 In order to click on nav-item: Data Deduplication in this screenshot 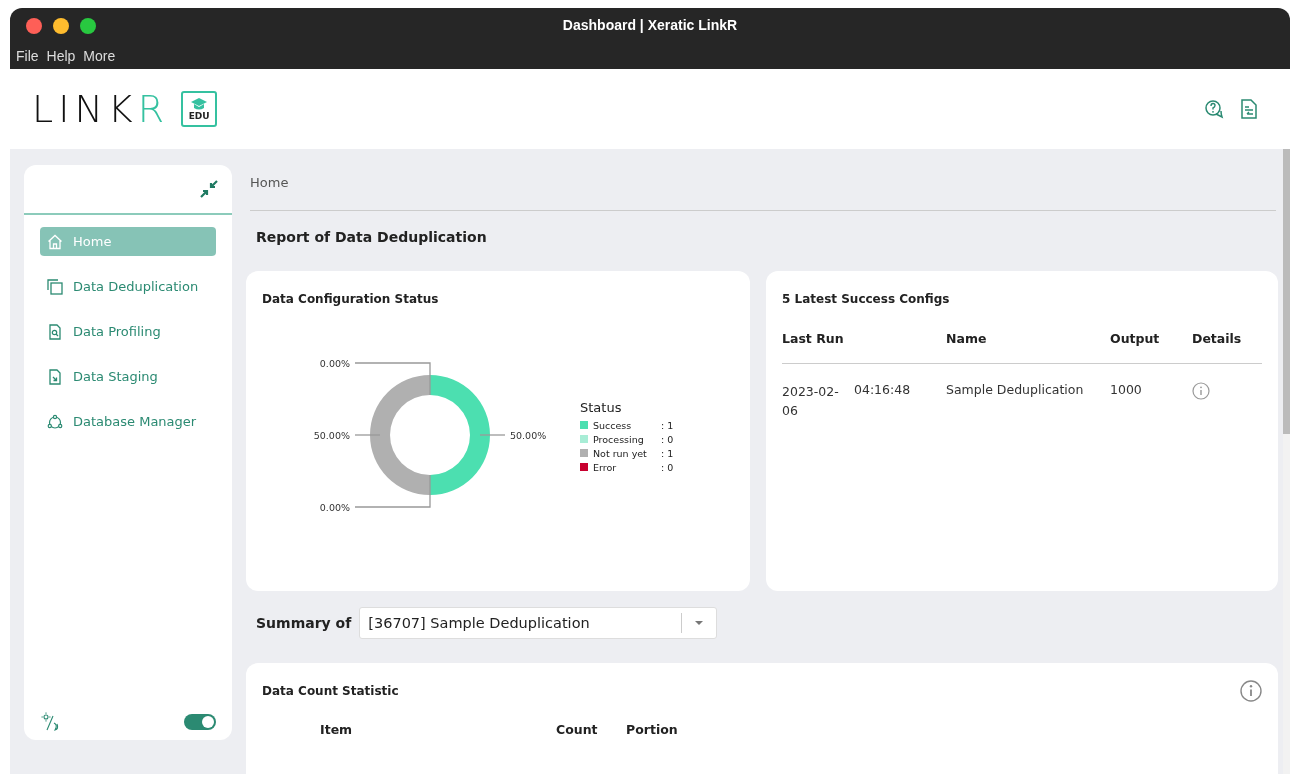, I will do `click(128, 286)`.